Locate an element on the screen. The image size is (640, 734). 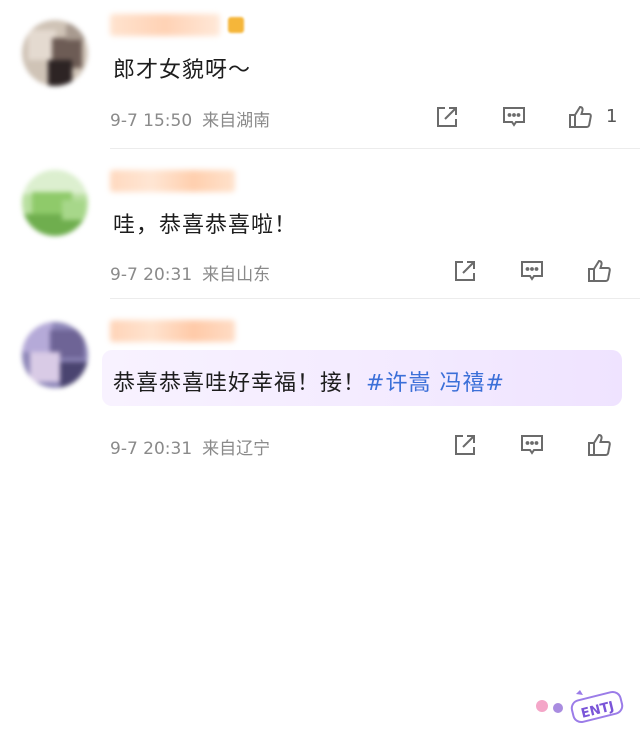
comment-meta: 9-7 15:50 来自湖南 is located at coordinates (190, 118).